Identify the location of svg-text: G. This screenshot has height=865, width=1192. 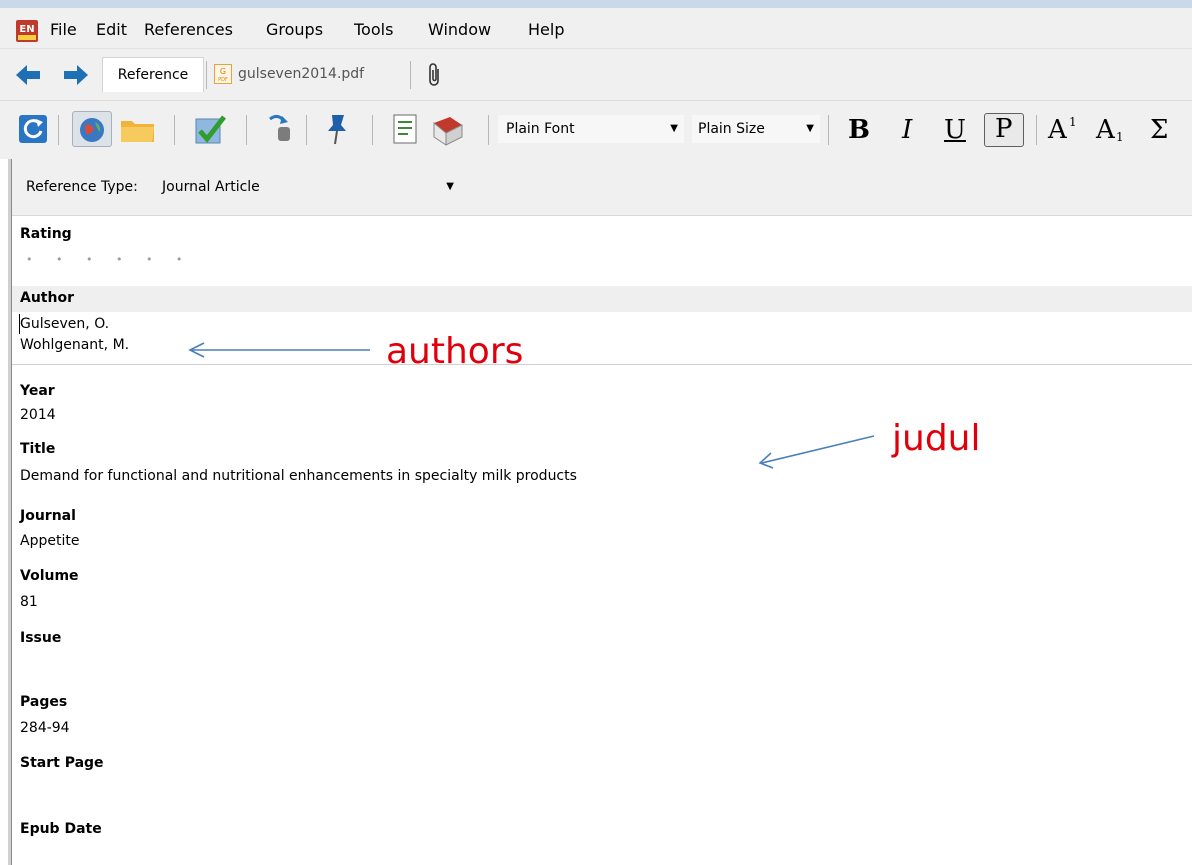
(223, 71).